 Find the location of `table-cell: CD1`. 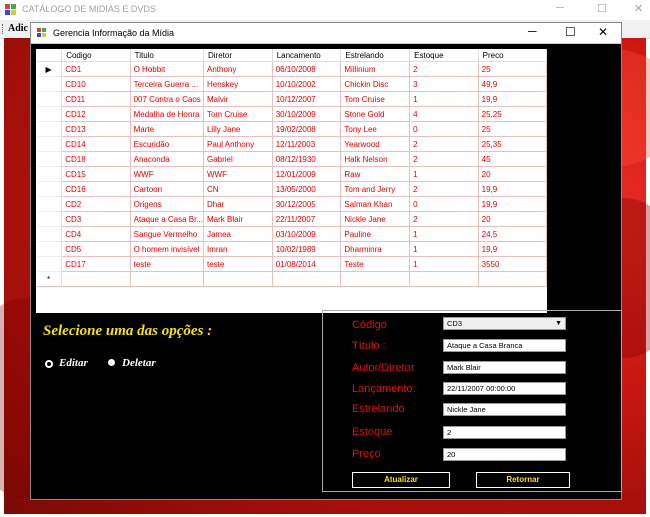

table-cell: CD1 is located at coordinates (96, 69).